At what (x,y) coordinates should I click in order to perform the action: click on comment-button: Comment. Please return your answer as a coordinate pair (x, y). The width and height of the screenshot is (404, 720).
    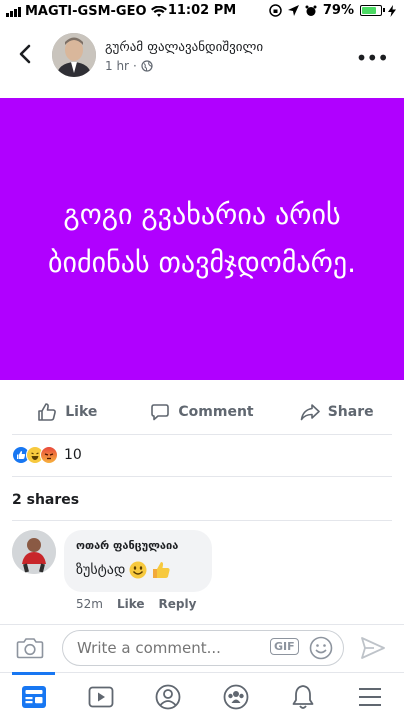
    Looking at the image, I should click on (202, 412).